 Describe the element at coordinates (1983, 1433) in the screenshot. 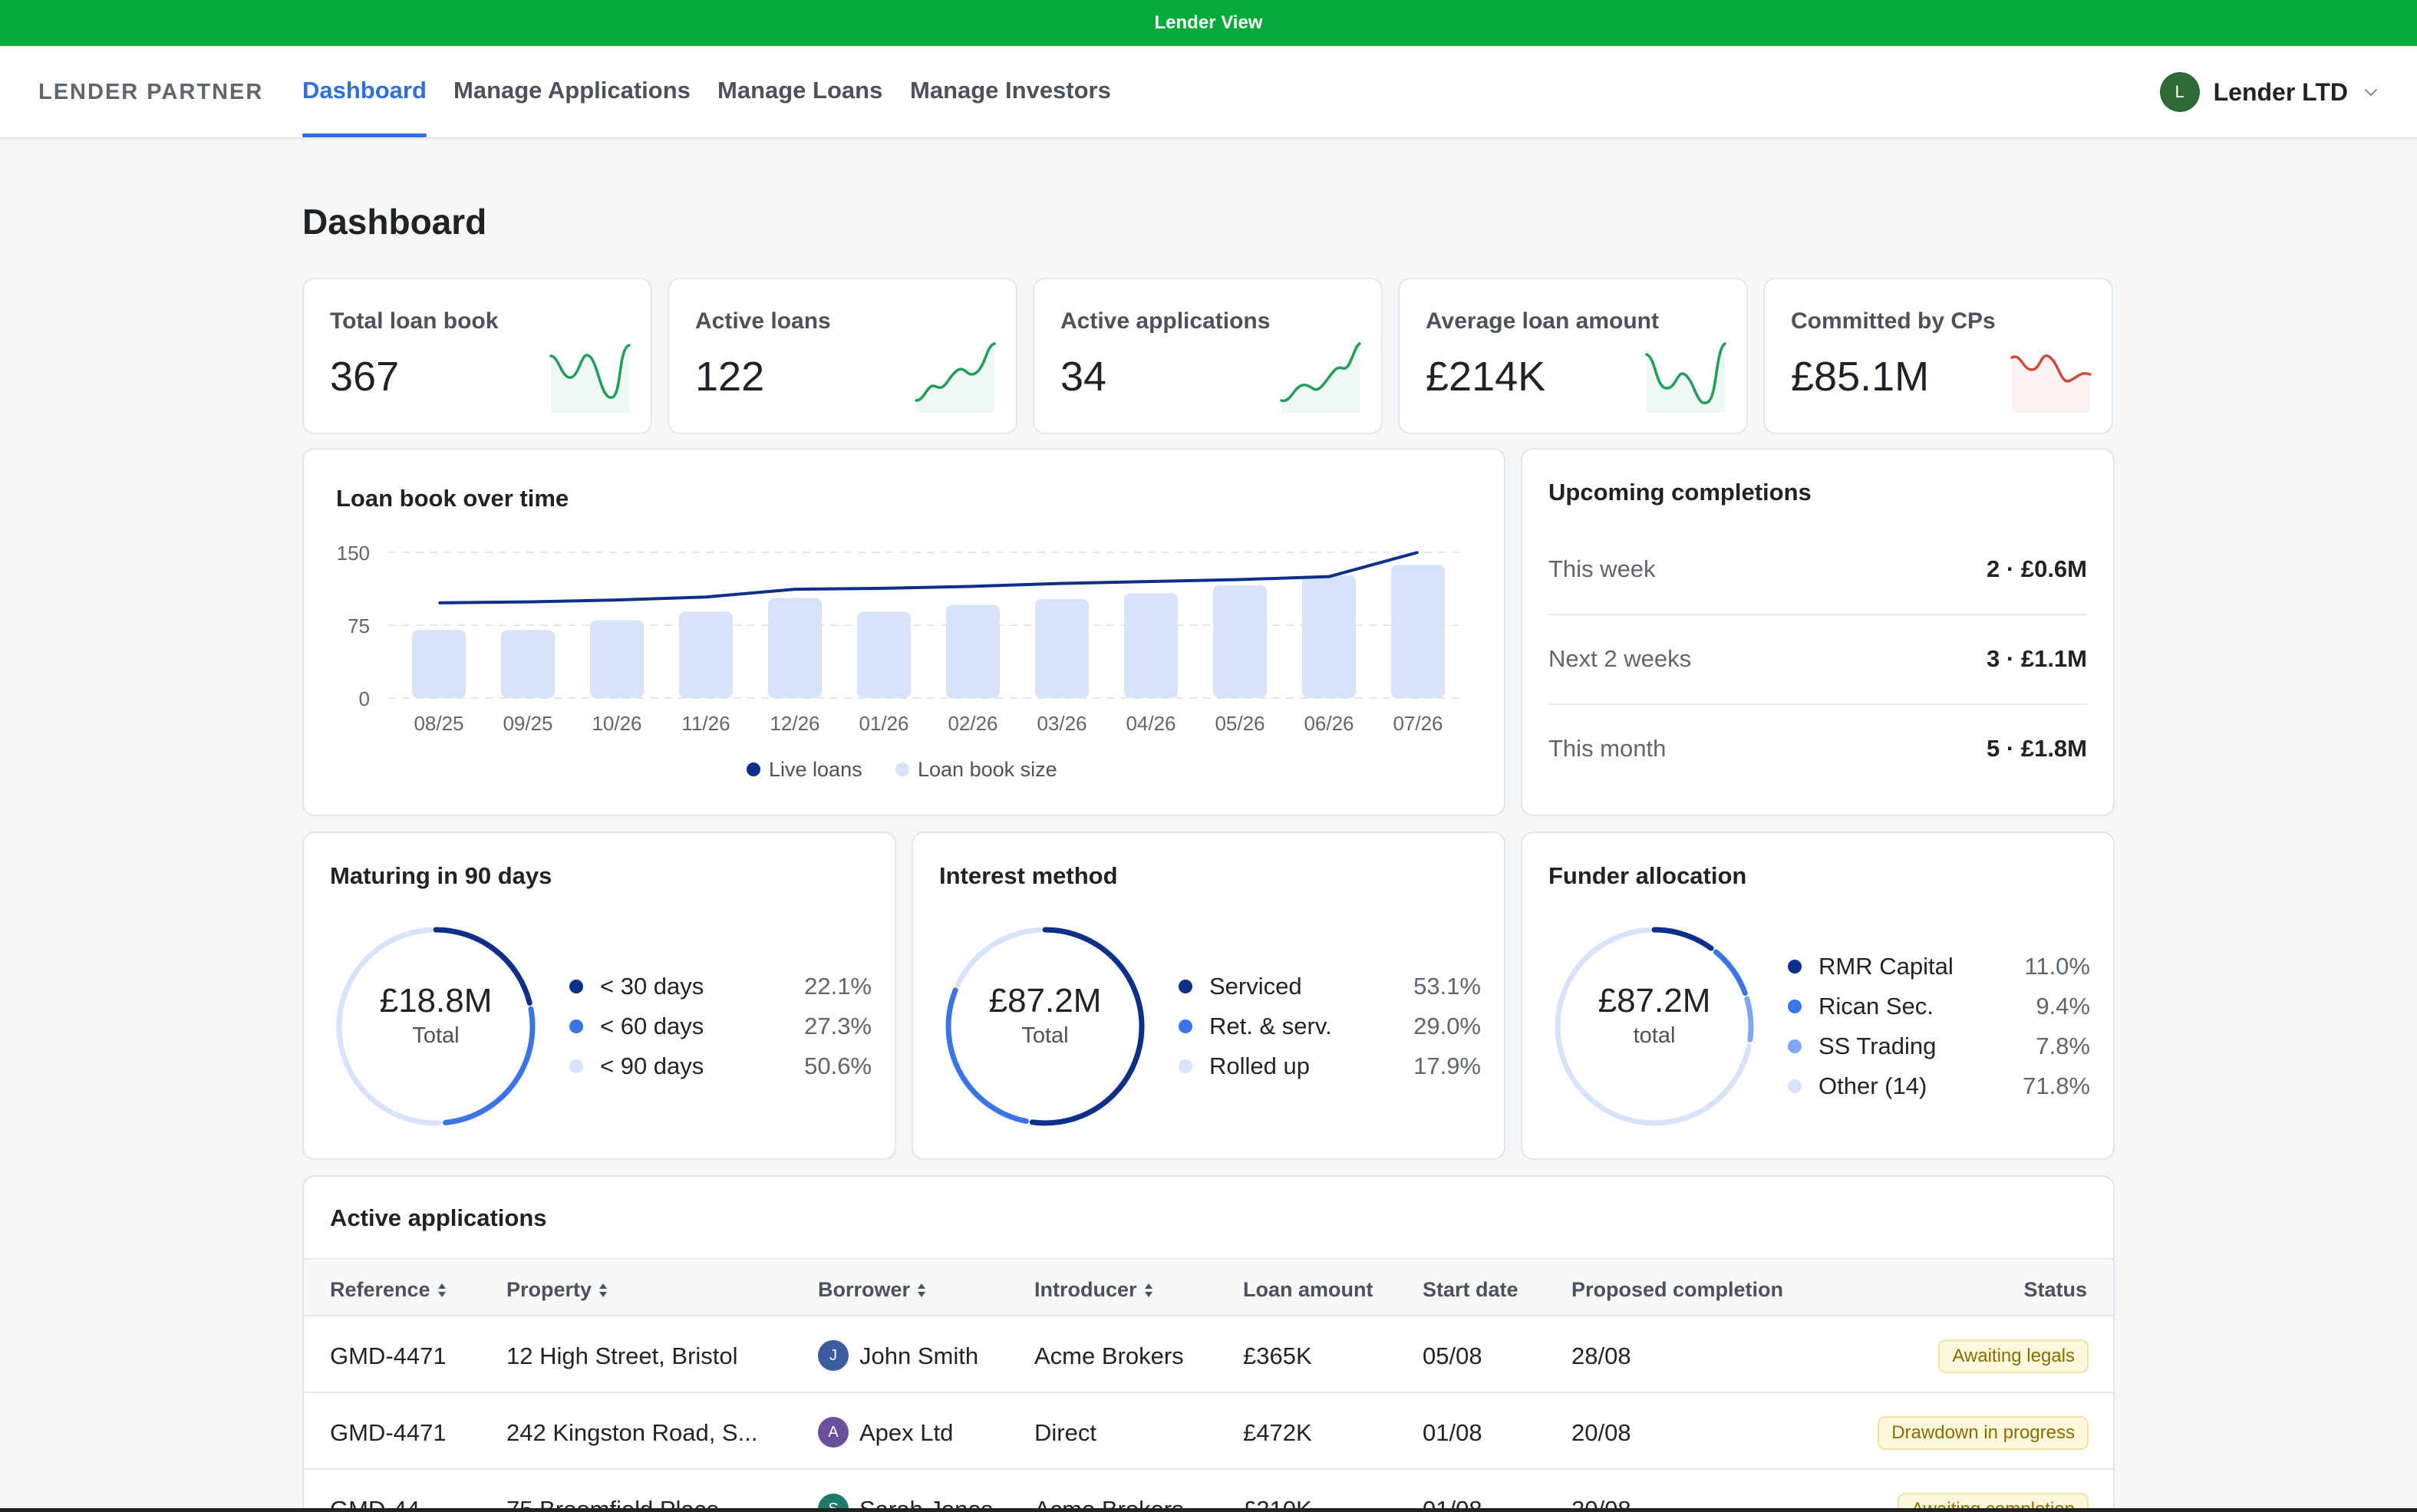

I see `status-badge: Drawdown in progress` at that location.